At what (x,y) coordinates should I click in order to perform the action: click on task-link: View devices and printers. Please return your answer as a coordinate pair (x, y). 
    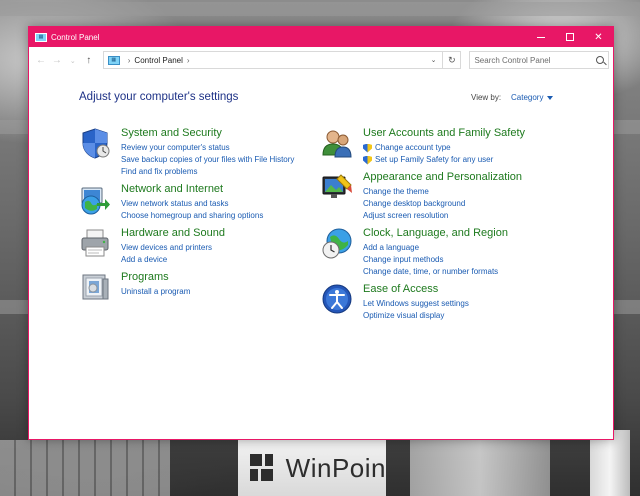
    Looking at the image, I should click on (173, 248).